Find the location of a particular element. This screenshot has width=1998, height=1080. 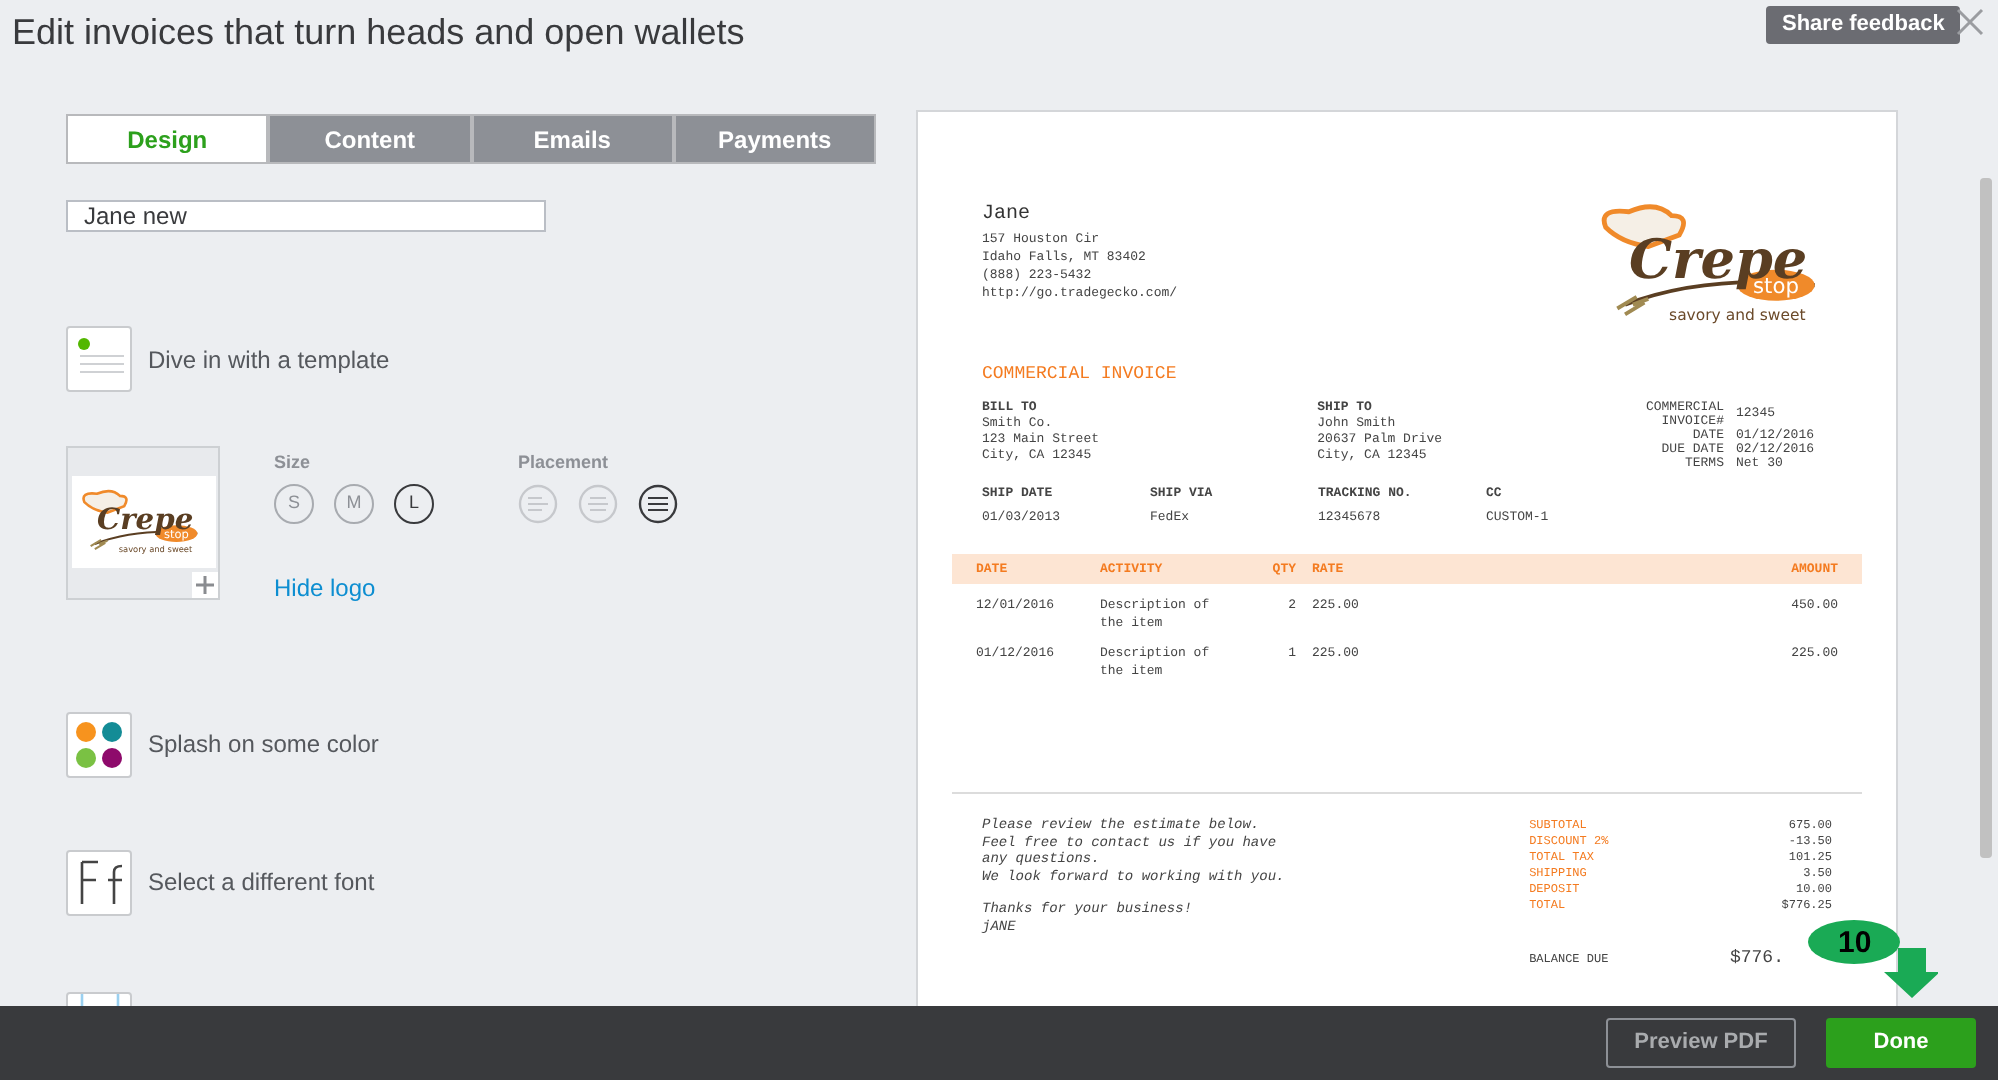

tab: Emails is located at coordinates (572, 139).